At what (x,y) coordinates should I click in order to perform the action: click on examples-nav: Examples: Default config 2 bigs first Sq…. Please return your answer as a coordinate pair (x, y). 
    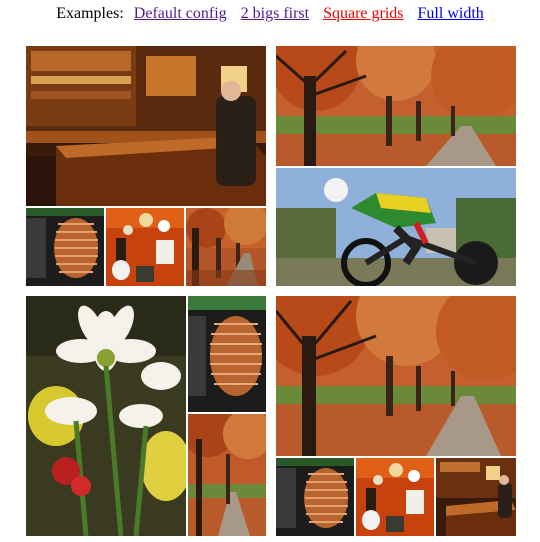
    Looking at the image, I should click on (270, 14).